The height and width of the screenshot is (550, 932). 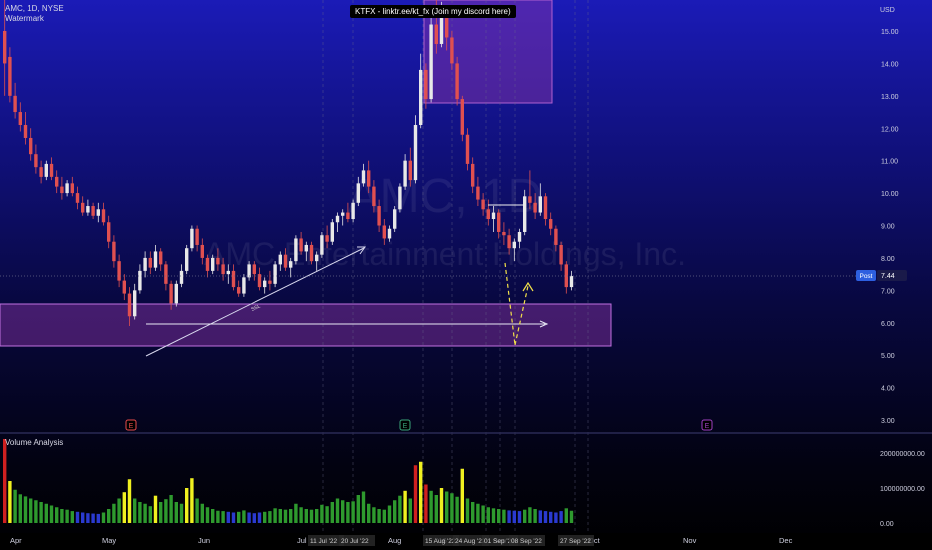 I want to click on price-tick-label: 3.00, so click(x=888, y=421).